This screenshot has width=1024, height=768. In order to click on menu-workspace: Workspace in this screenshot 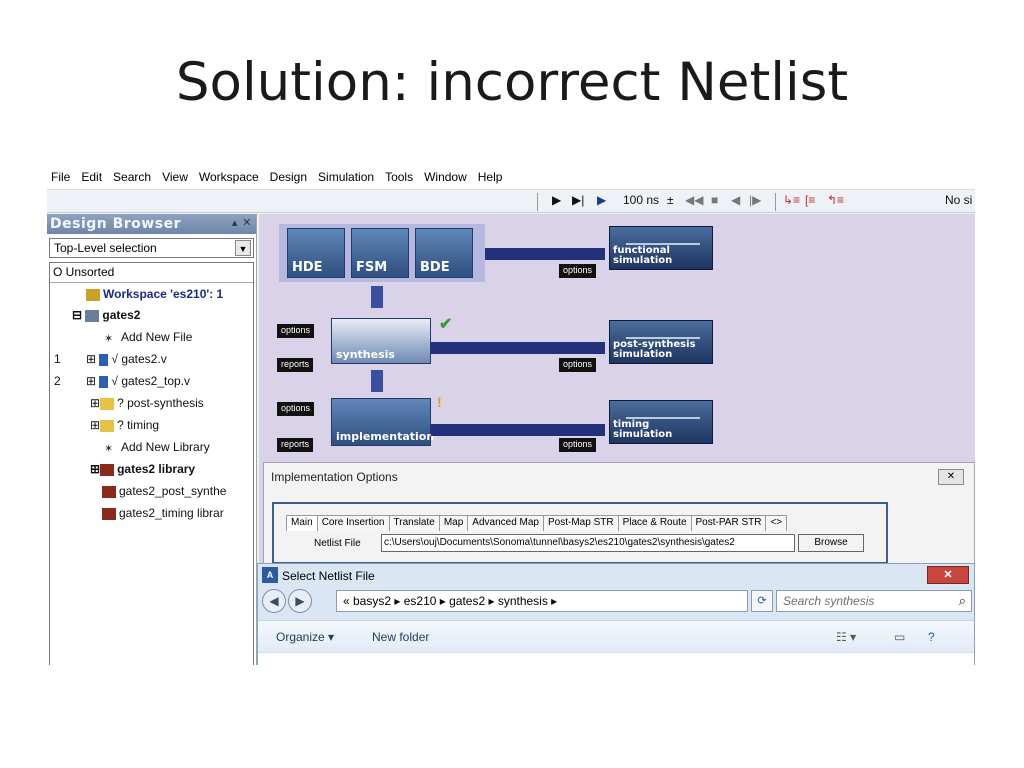, I will do `click(229, 177)`.